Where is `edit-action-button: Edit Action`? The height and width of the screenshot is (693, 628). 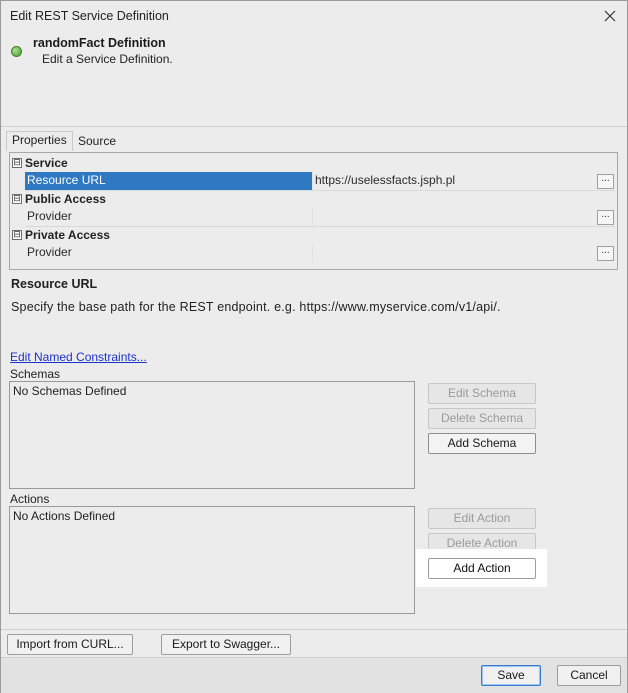 edit-action-button: Edit Action is located at coordinates (482, 518).